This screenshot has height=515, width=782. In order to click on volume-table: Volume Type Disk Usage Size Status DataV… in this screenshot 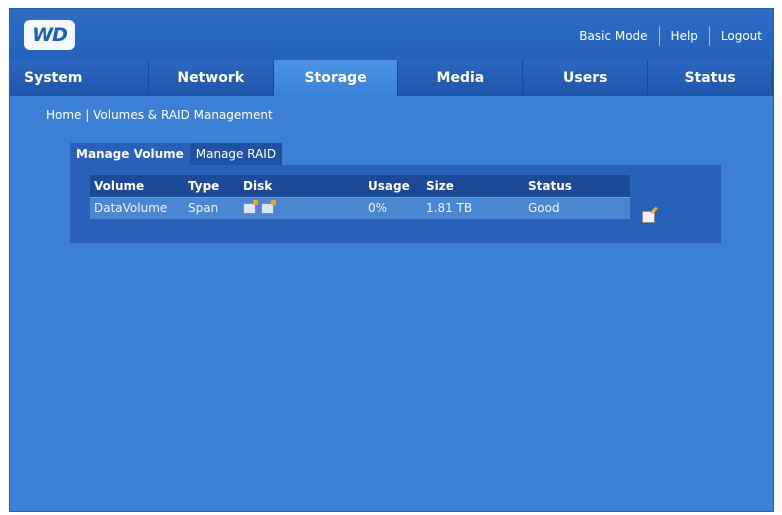, I will do `click(360, 197)`.